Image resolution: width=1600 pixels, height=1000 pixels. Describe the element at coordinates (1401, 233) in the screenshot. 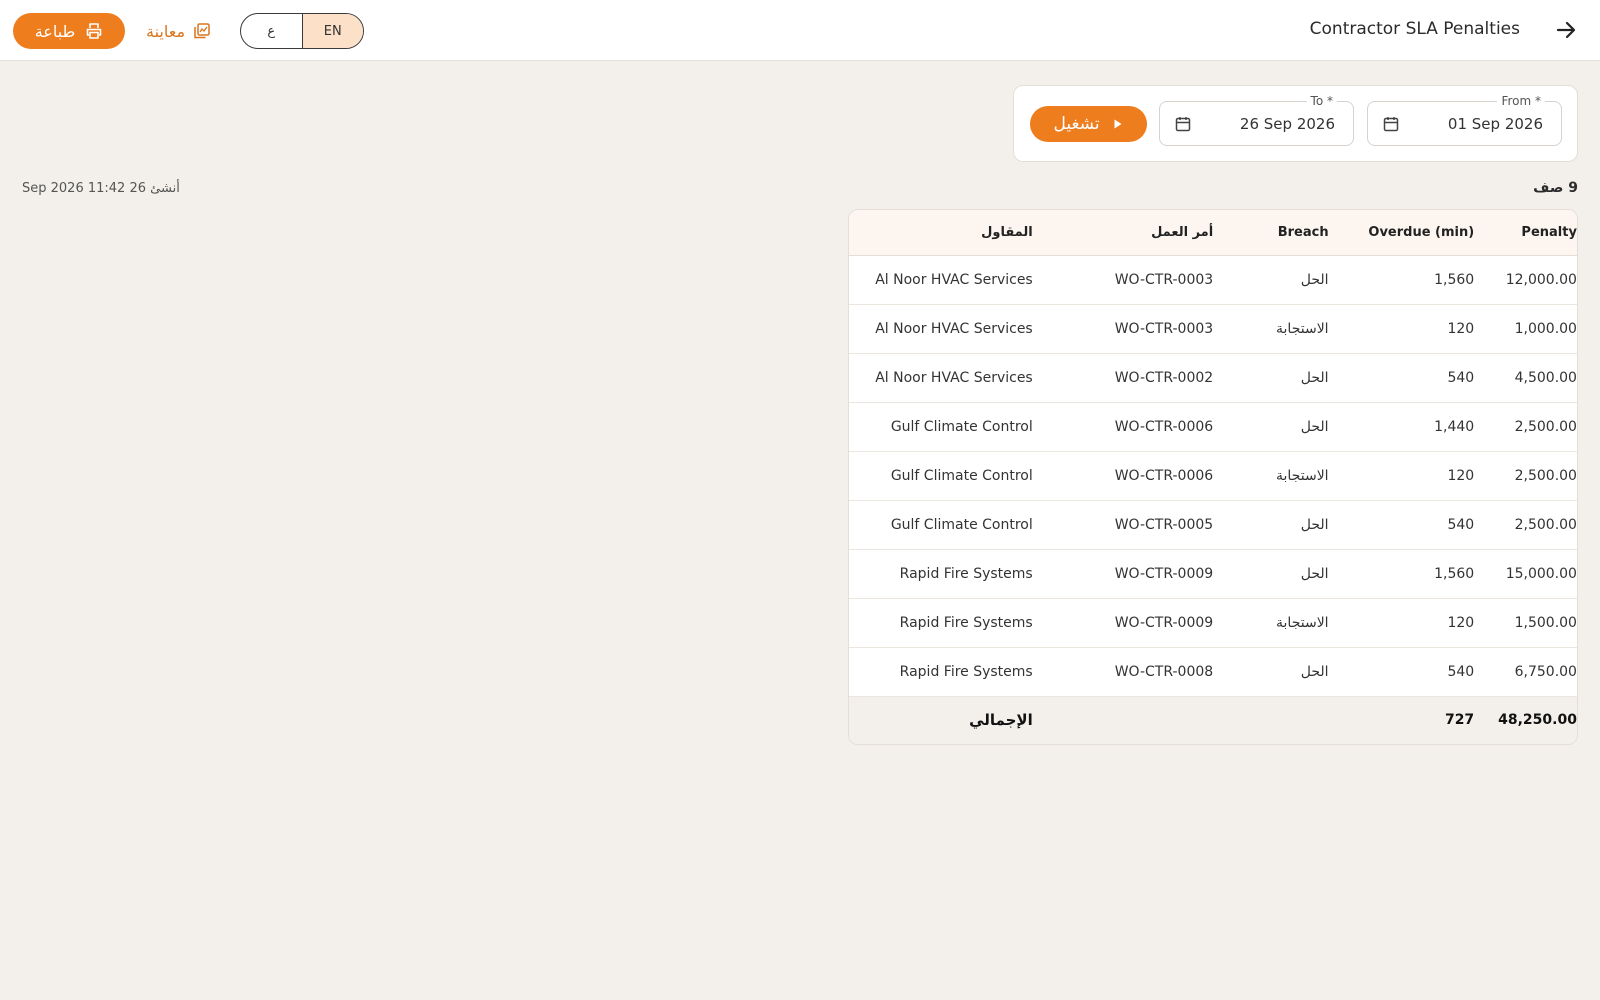

I see `column-header-overdue: Overdue (min)` at that location.